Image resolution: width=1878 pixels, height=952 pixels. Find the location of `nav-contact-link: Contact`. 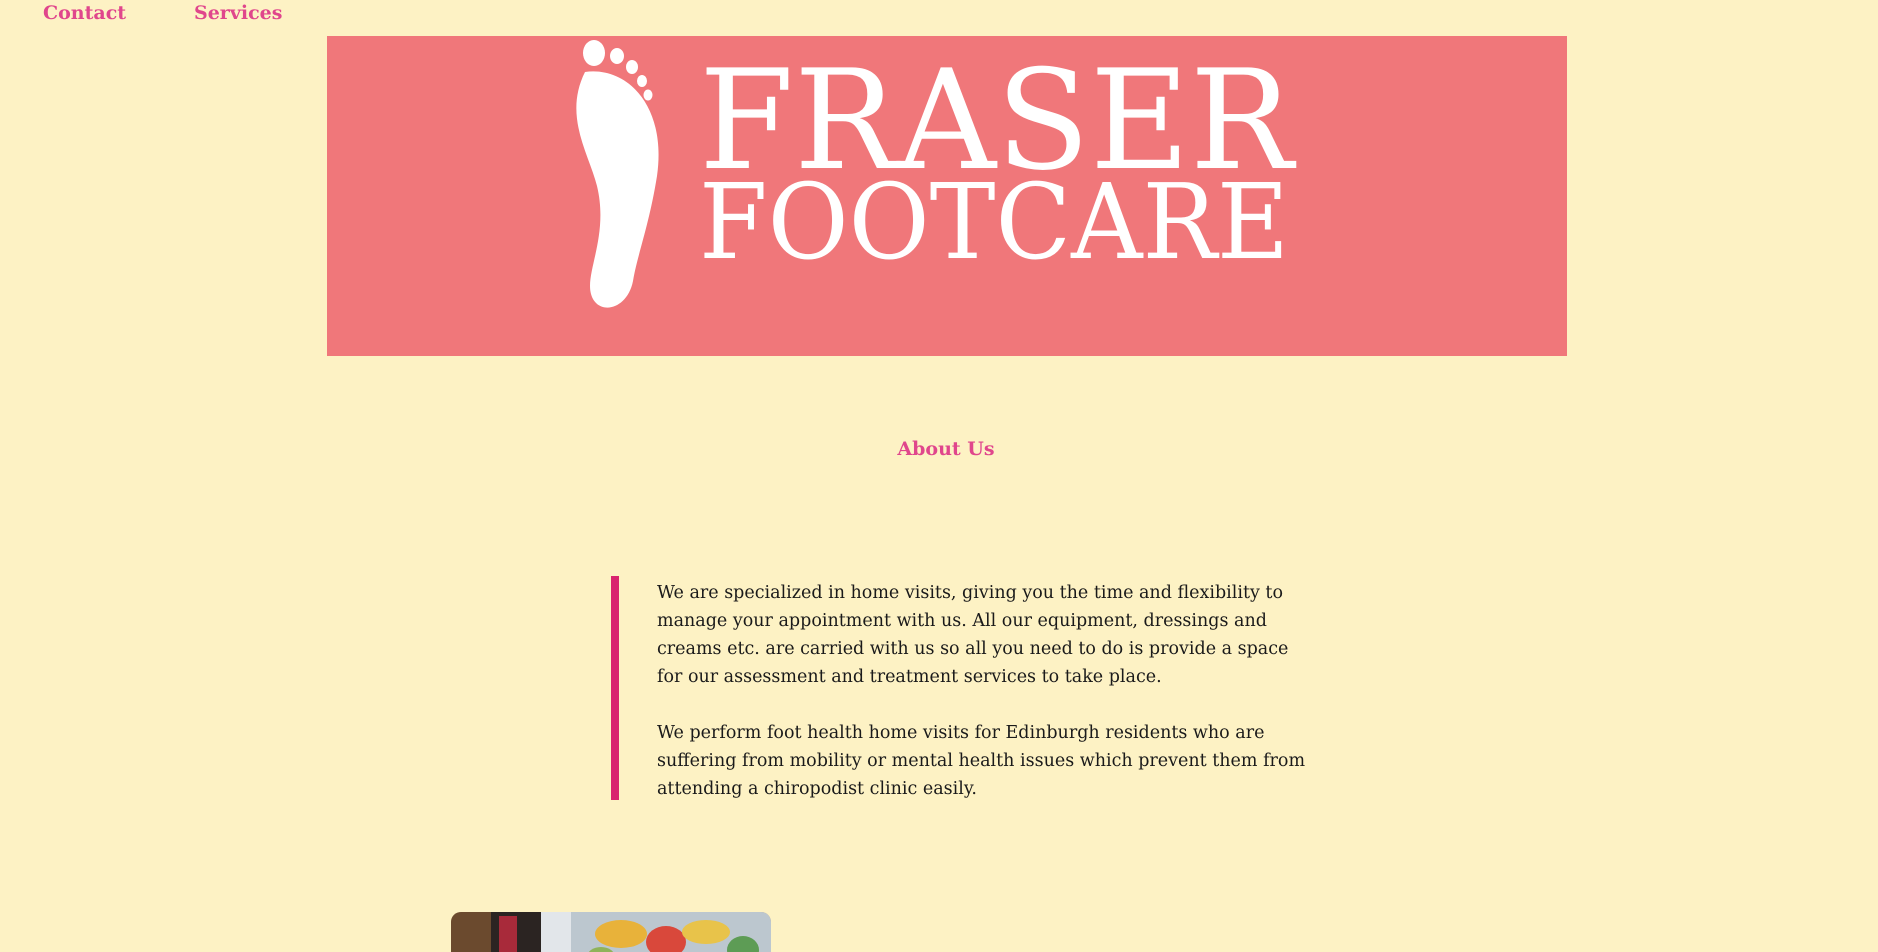

nav-contact-link: Contact is located at coordinates (84, 13).